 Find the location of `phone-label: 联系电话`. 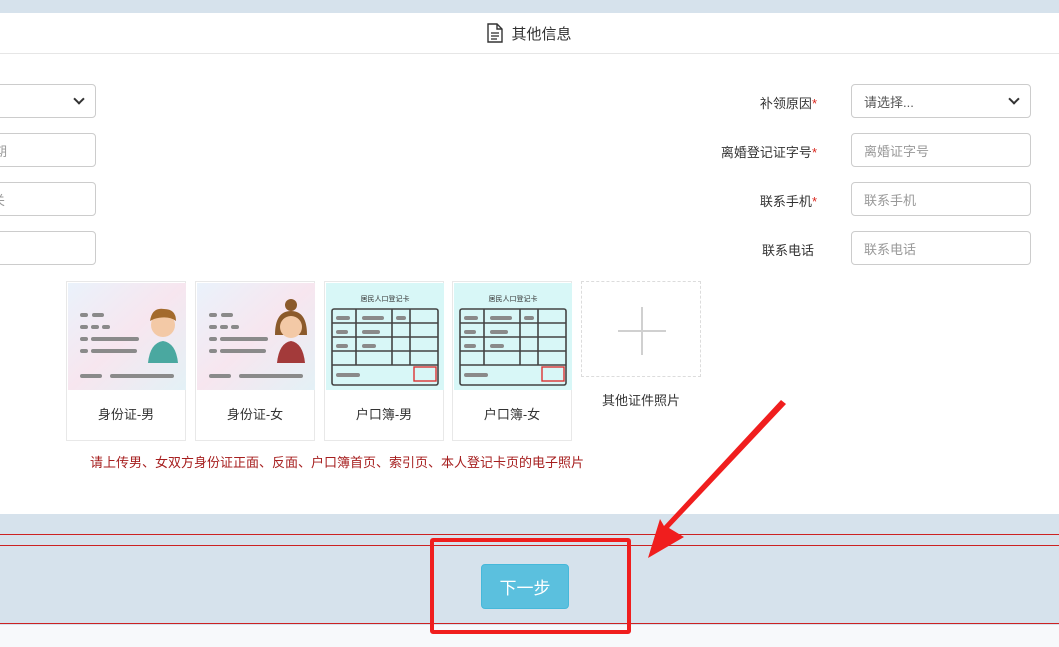

phone-label: 联系电话 is located at coordinates (787, 250).